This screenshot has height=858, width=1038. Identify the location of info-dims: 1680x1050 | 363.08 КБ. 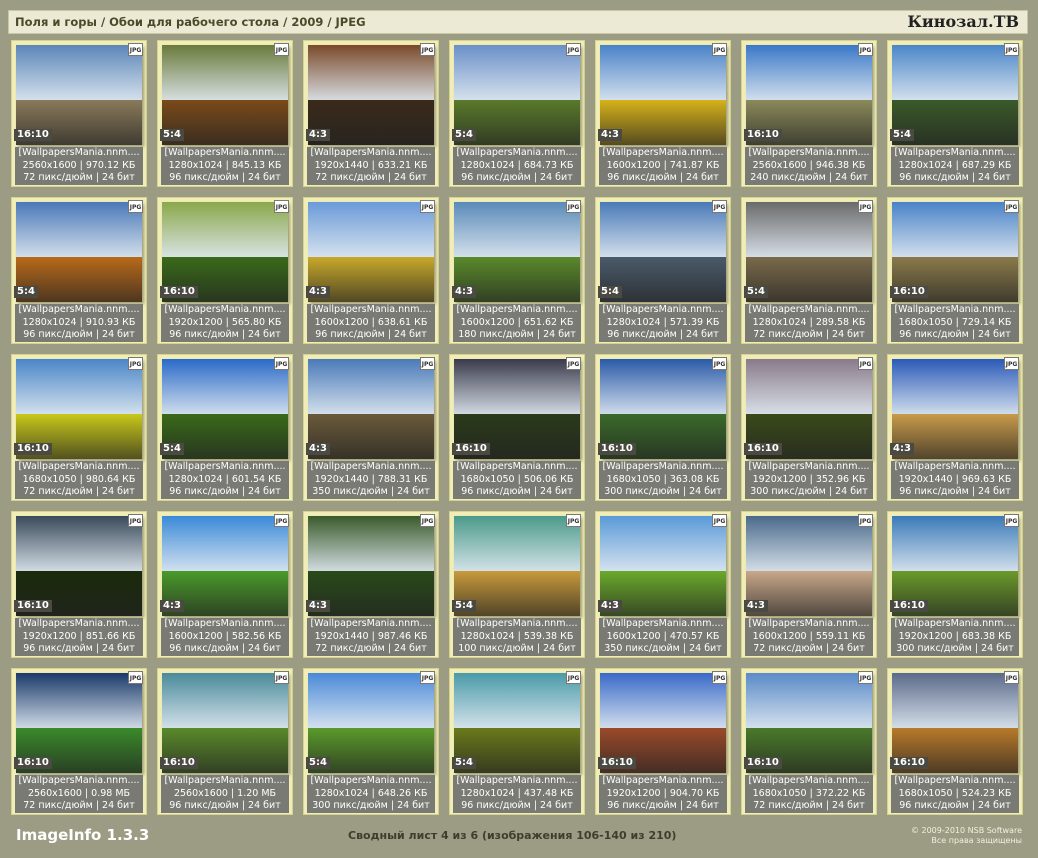
(663, 479).